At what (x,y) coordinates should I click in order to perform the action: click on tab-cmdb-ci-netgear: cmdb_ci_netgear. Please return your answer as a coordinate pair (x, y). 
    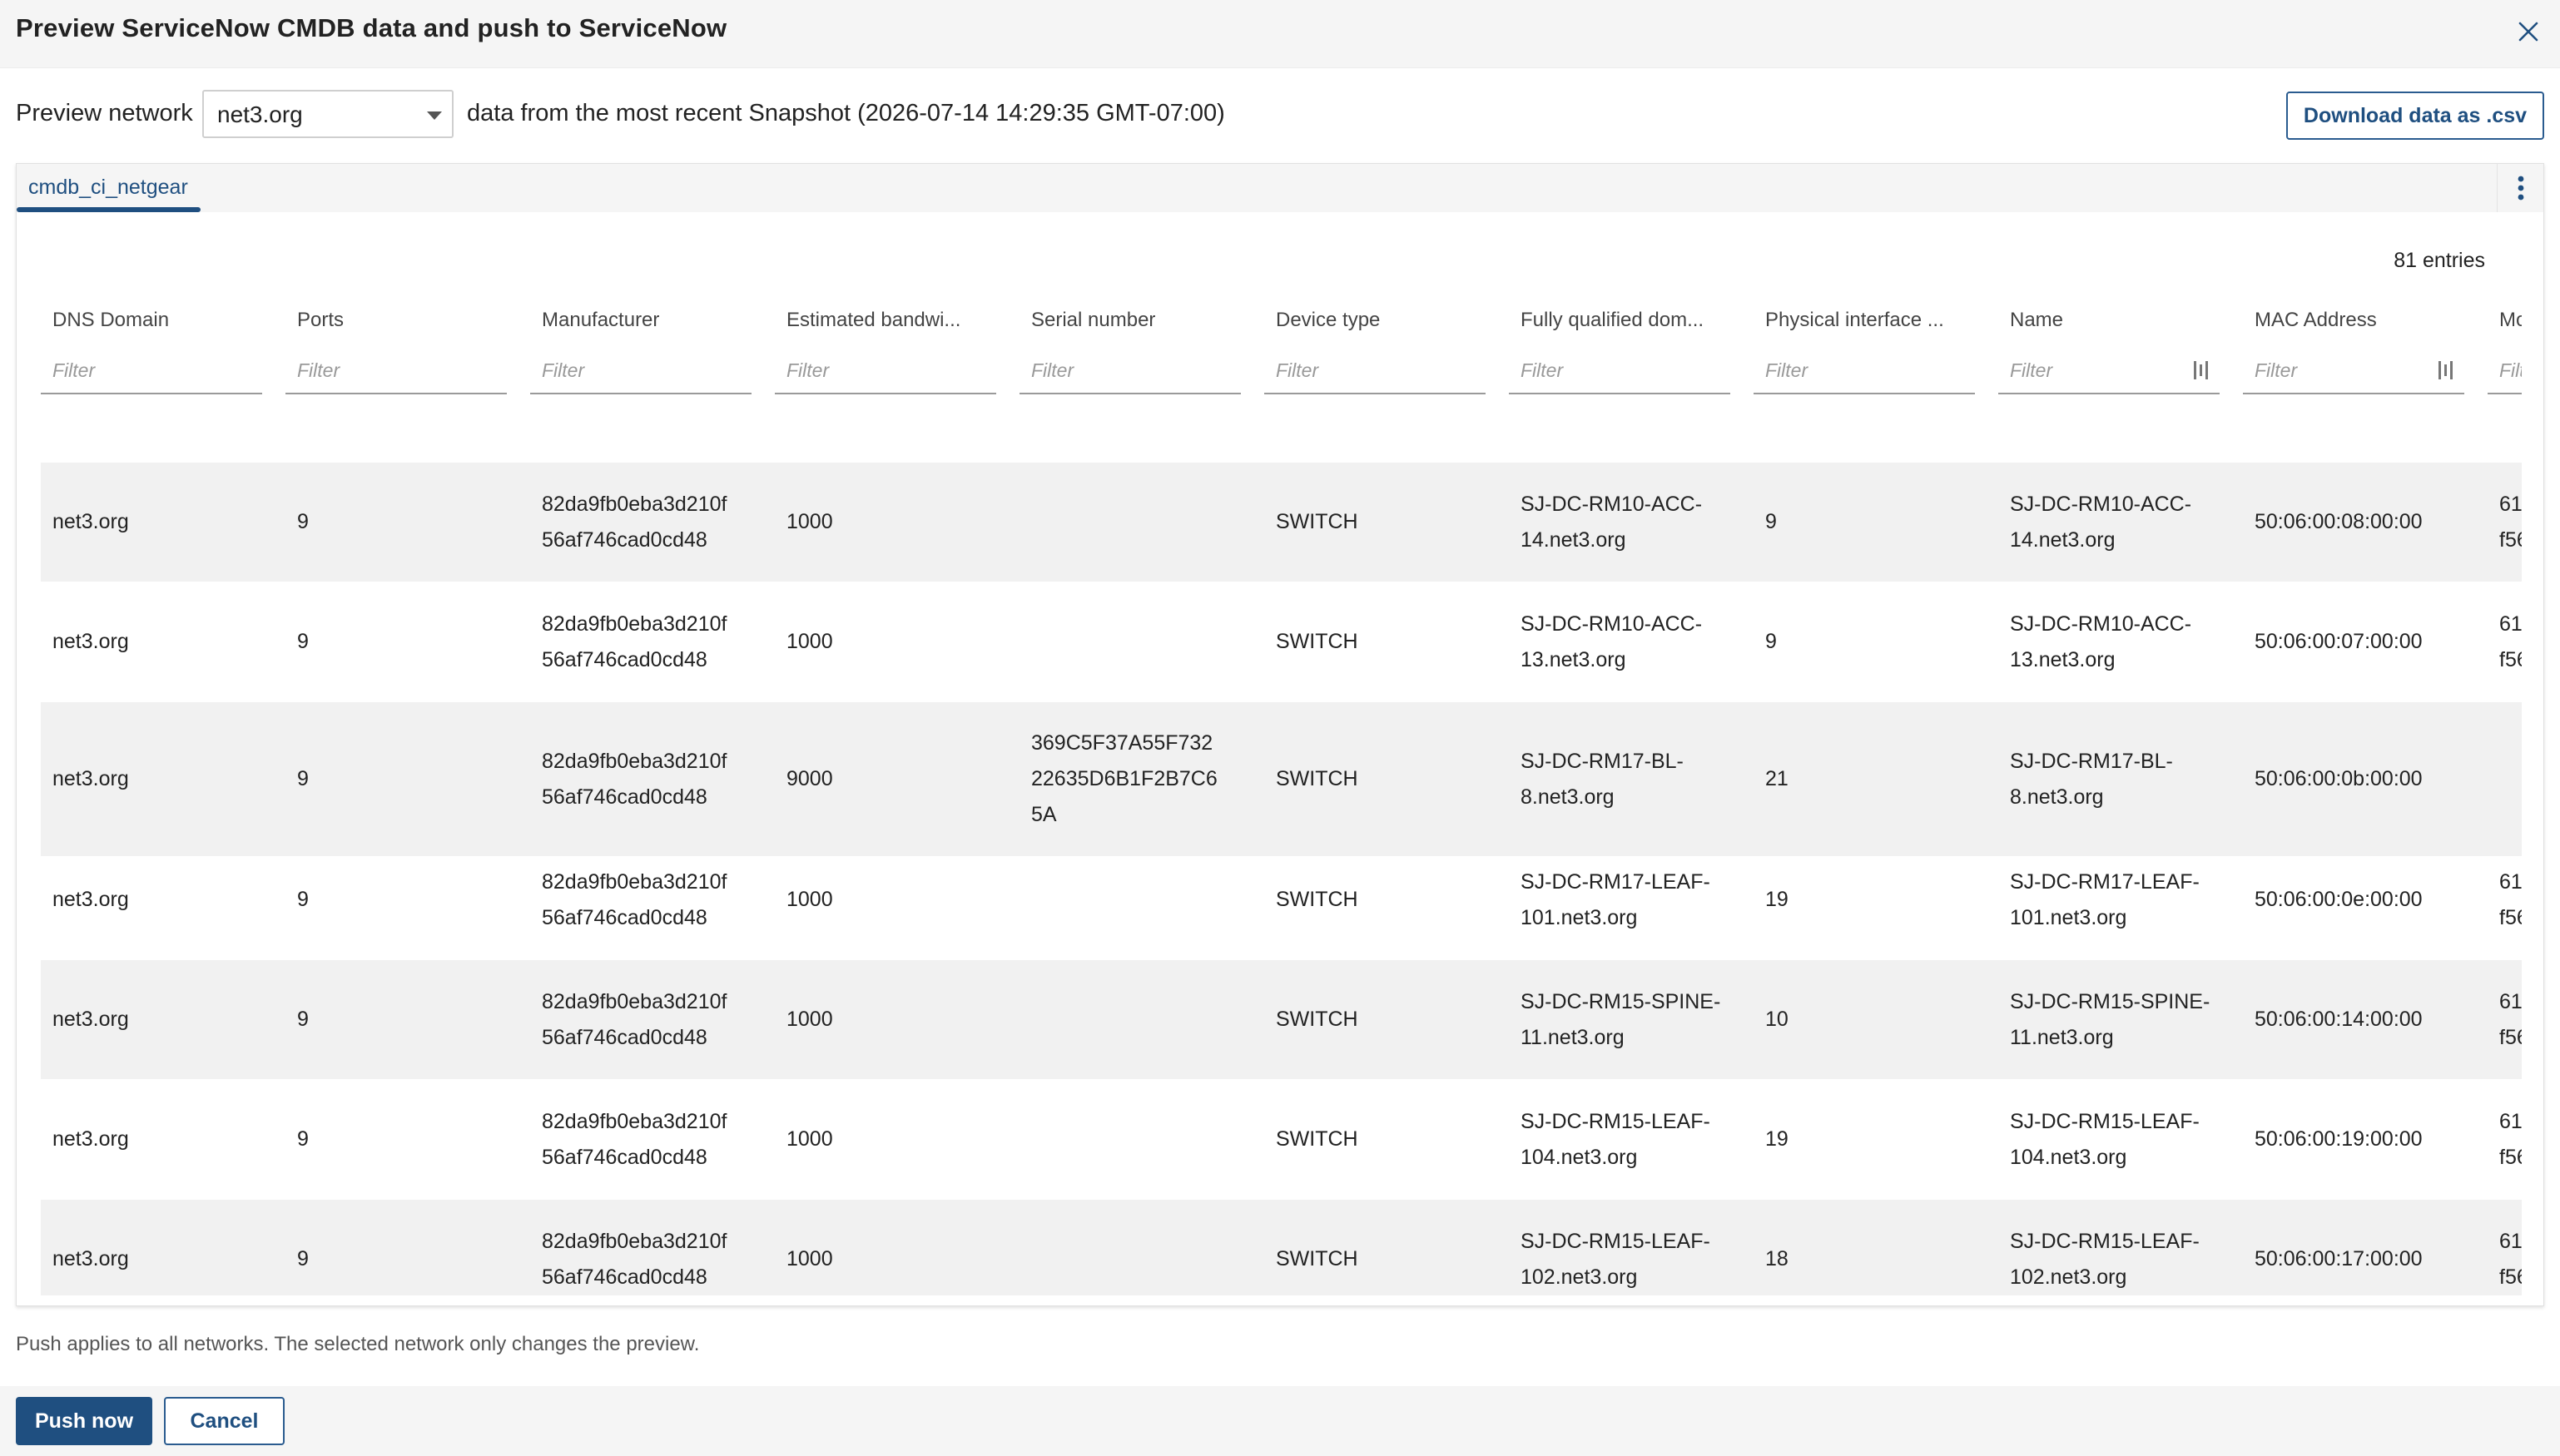
    Looking at the image, I should click on (109, 188).